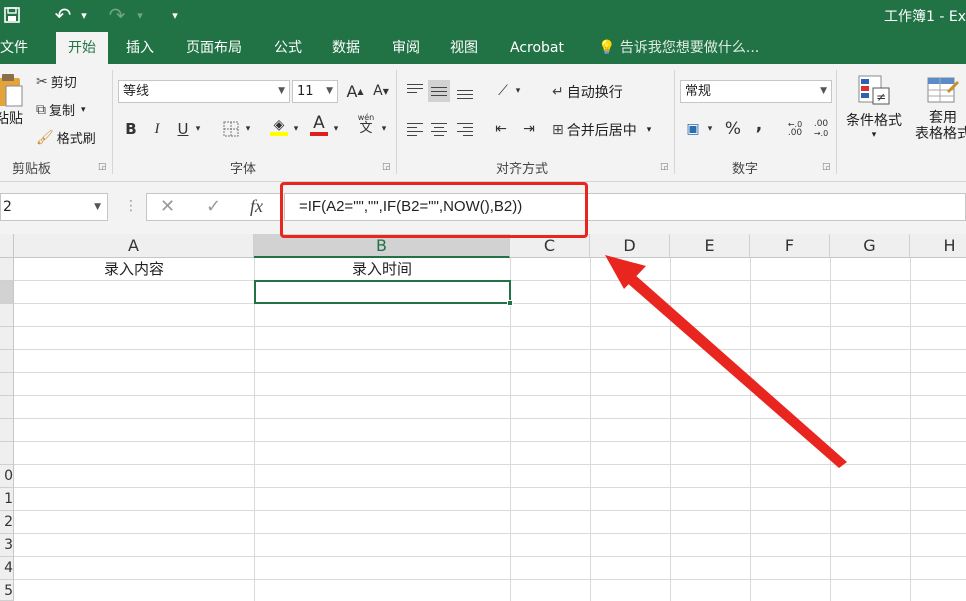 Image resolution: width=966 pixels, height=601 pixels. Describe the element at coordinates (434, 210) in the screenshot. I see `annotation-highlight-box` at that location.